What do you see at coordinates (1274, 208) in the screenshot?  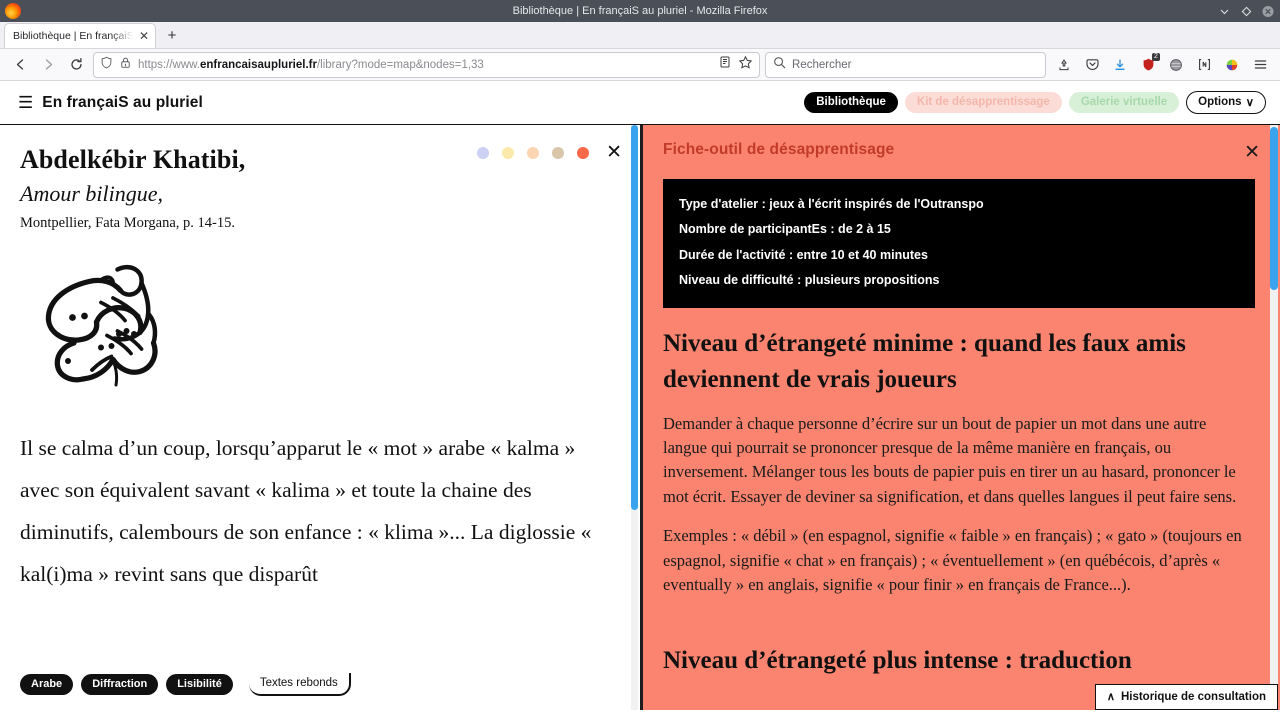 I see `right-panel-scrollbar-thumb` at bounding box center [1274, 208].